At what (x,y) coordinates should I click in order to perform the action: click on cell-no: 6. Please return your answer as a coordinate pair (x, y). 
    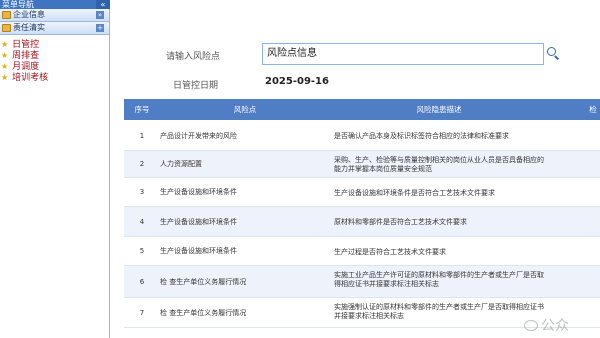
    Looking at the image, I should click on (142, 282).